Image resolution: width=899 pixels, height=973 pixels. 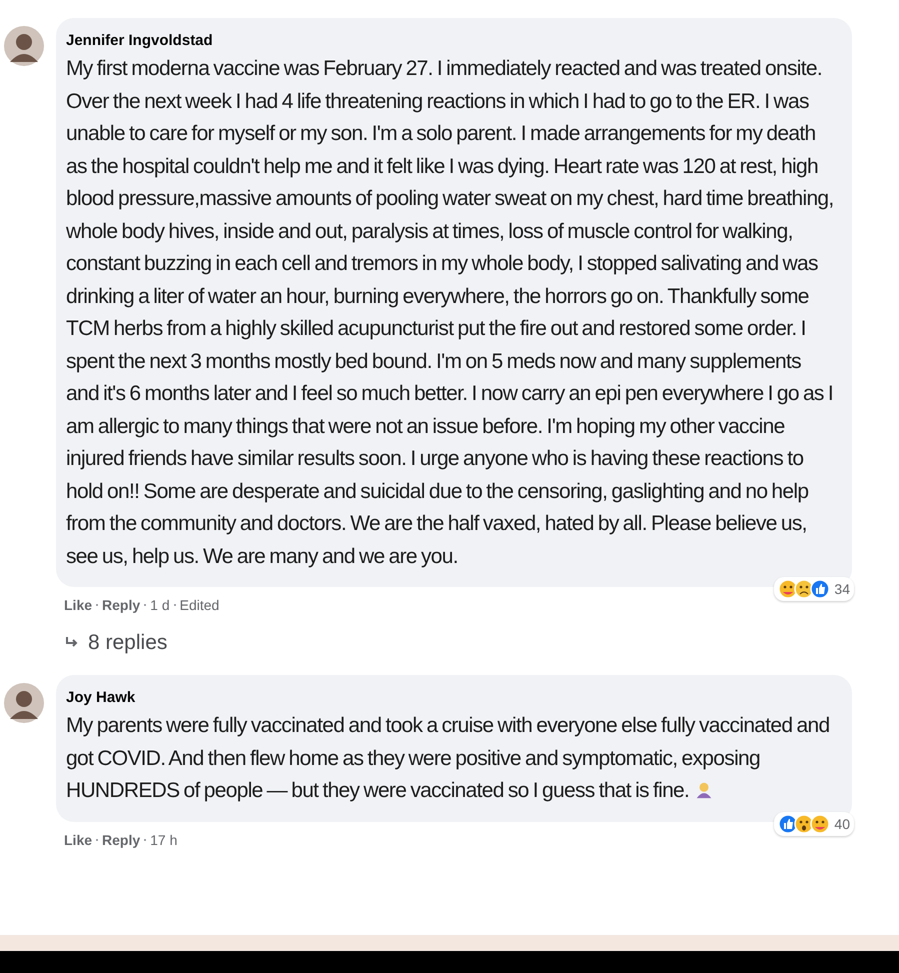 I want to click on comment-text: My parents were fully vaccinated and took a cruise with everyone else fully vaccinated and got COVID. And then flew home as they were positive and symptomatic, exposing HUNDREDS of people — but they were vaccinated so I guess that is fine., so click(x=448, y=758).